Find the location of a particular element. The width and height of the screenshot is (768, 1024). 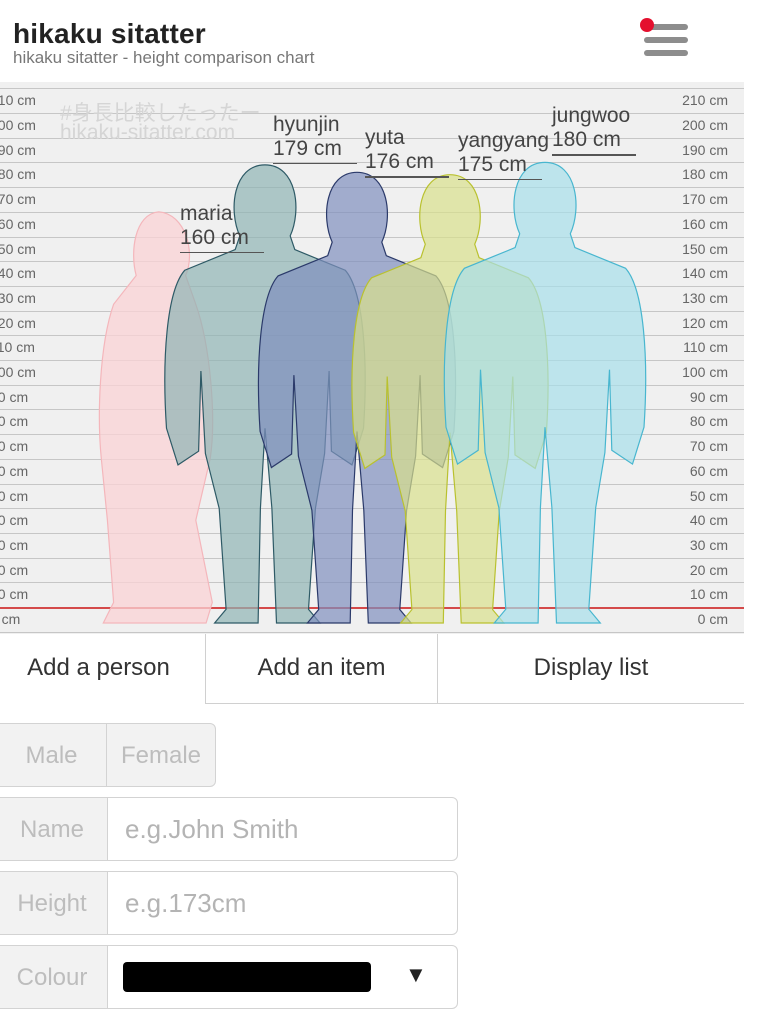

height-row: Height is located at coordinates (229, 903).